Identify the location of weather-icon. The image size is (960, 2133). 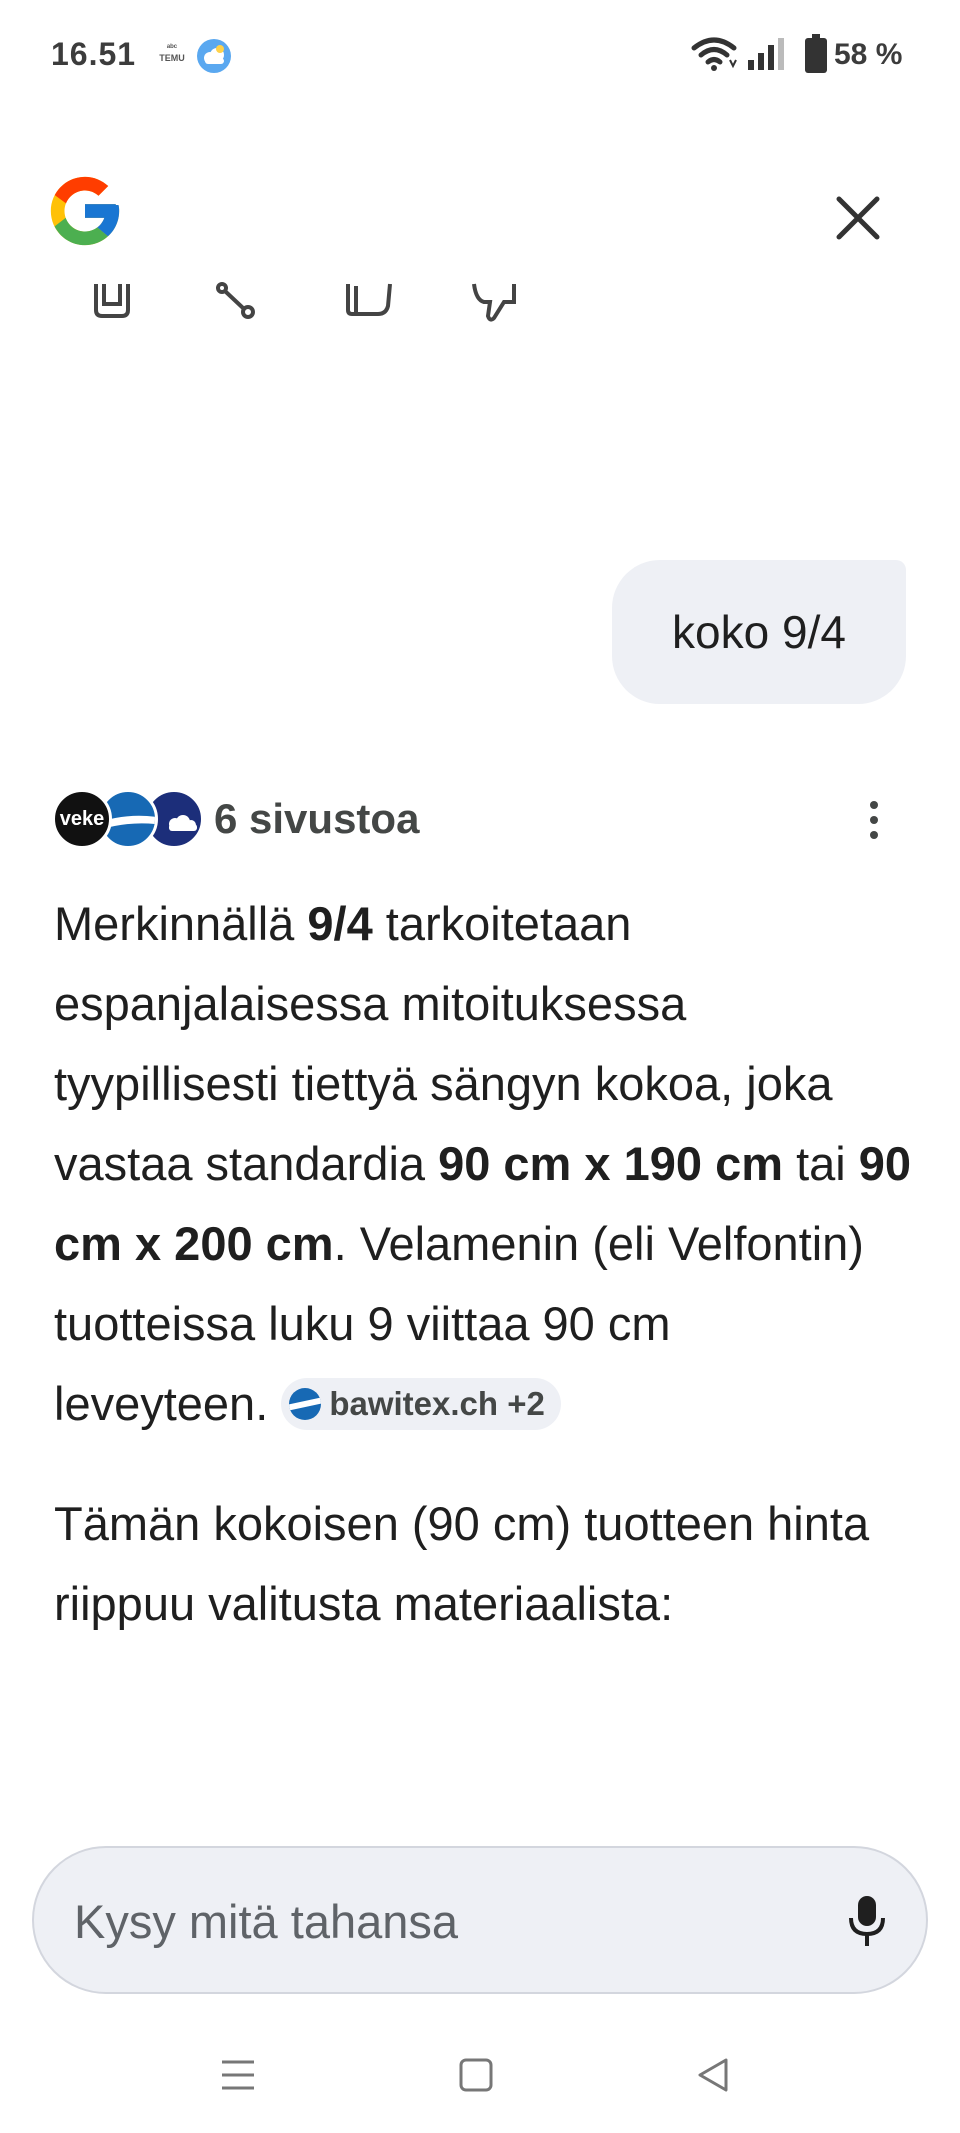
(214, 56).